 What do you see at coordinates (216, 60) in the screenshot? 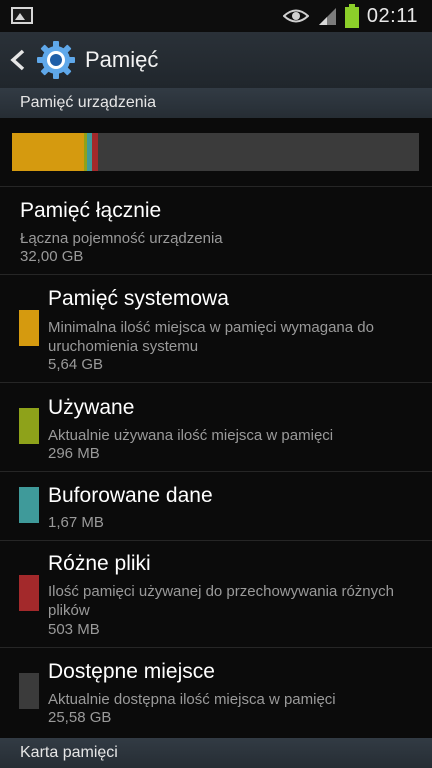
I see `action-bar: Pamięć` at bounding box center [216, 60].